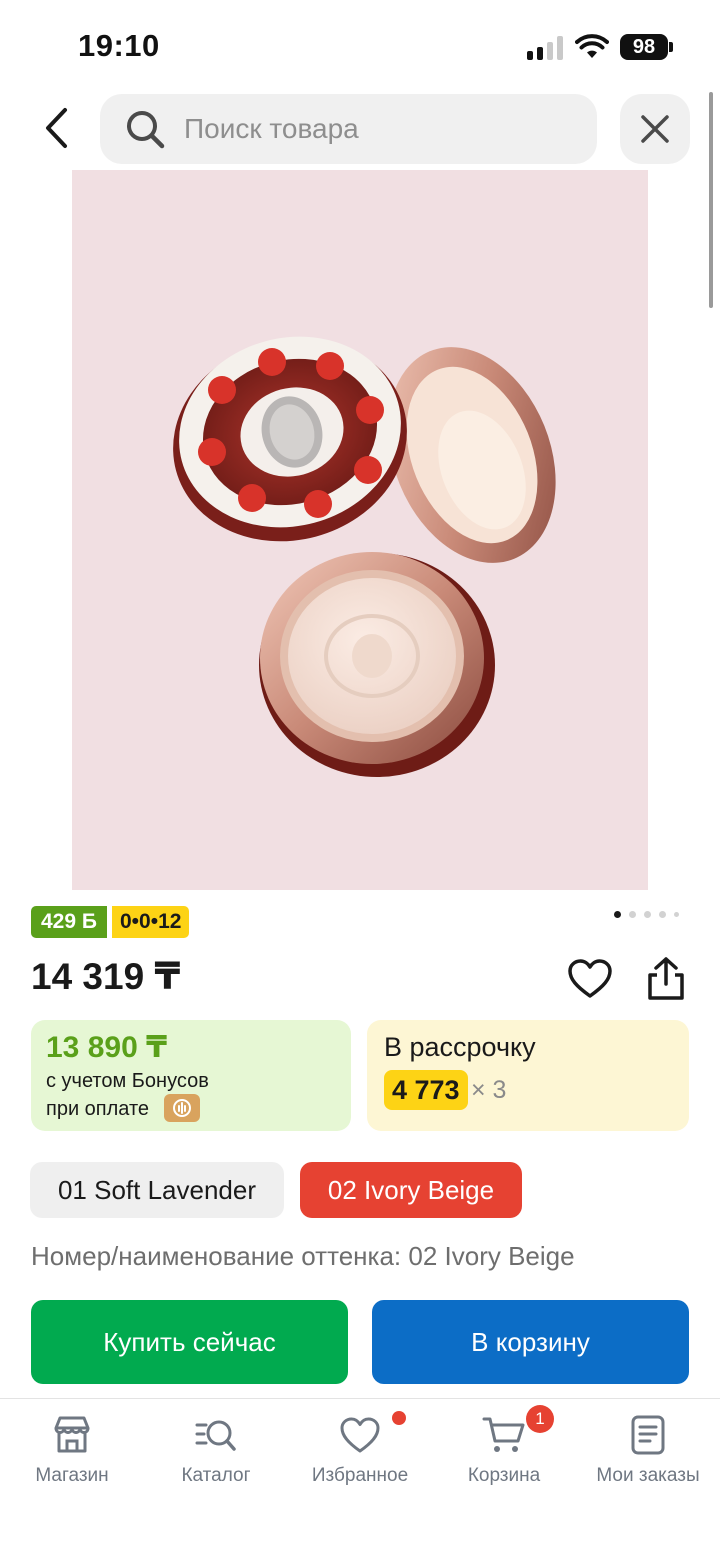  I want to click on tab-store: Магазин, so click(72, 1454).